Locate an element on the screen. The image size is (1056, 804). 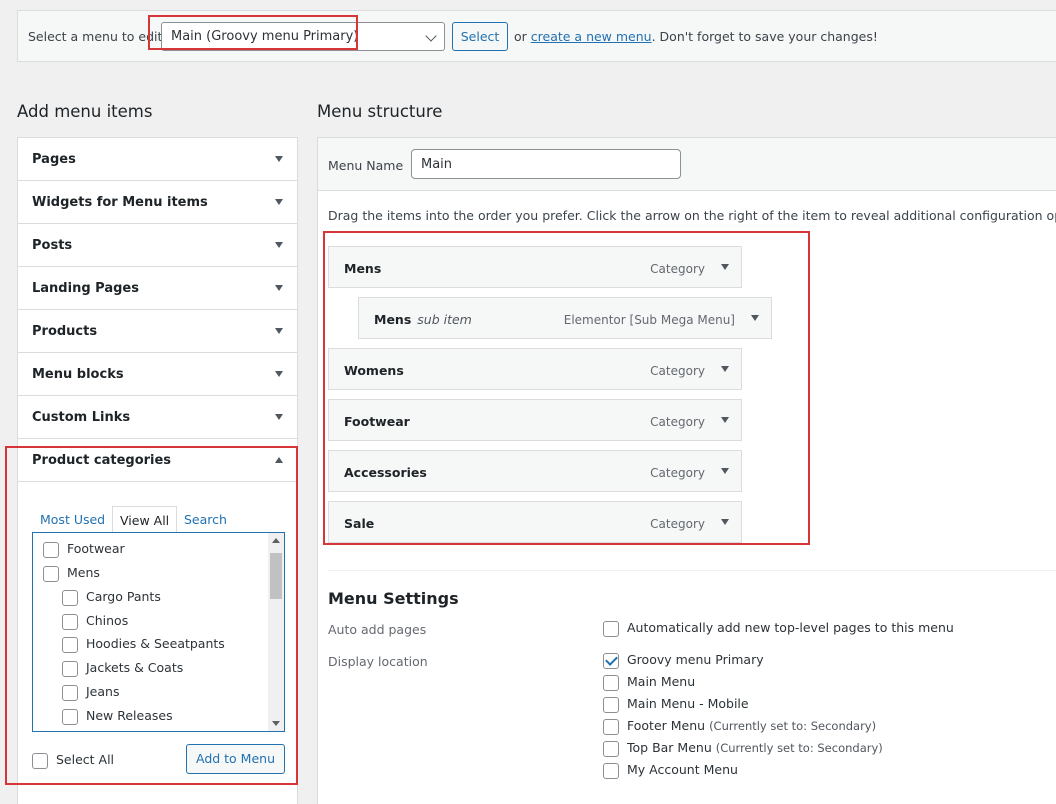
location-option: Main Menu - Mobile is located at coordinates (676, 704).